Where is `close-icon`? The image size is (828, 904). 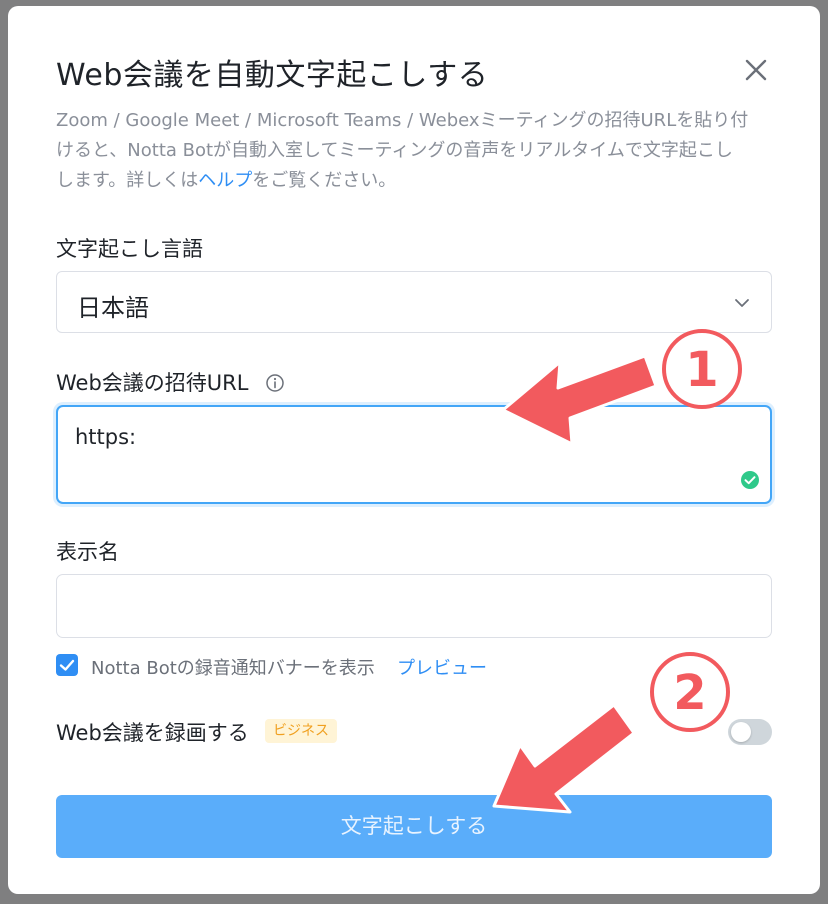 close-icon is located at coordinates (756, 70).